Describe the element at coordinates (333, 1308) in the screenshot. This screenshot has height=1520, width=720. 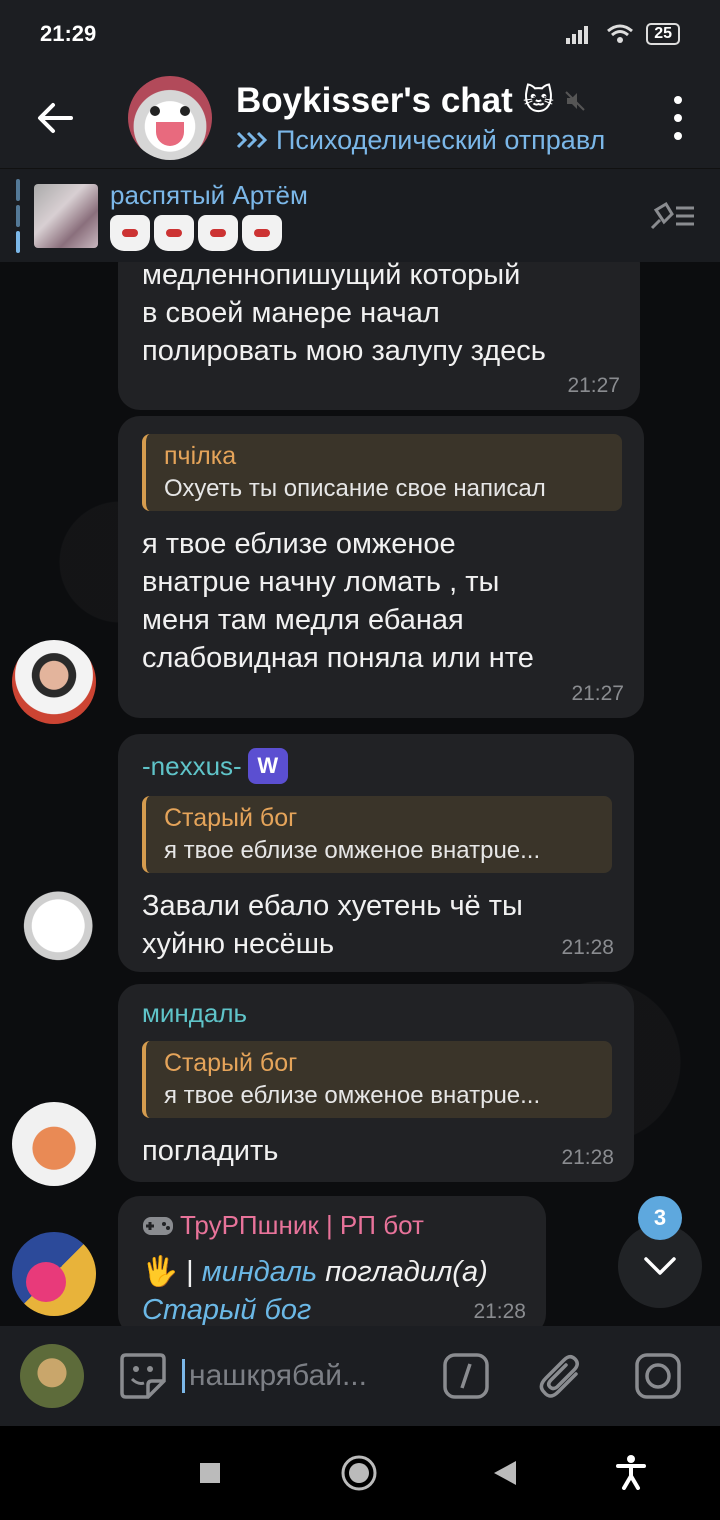
I see `mention-link: Старый бог` at that location.